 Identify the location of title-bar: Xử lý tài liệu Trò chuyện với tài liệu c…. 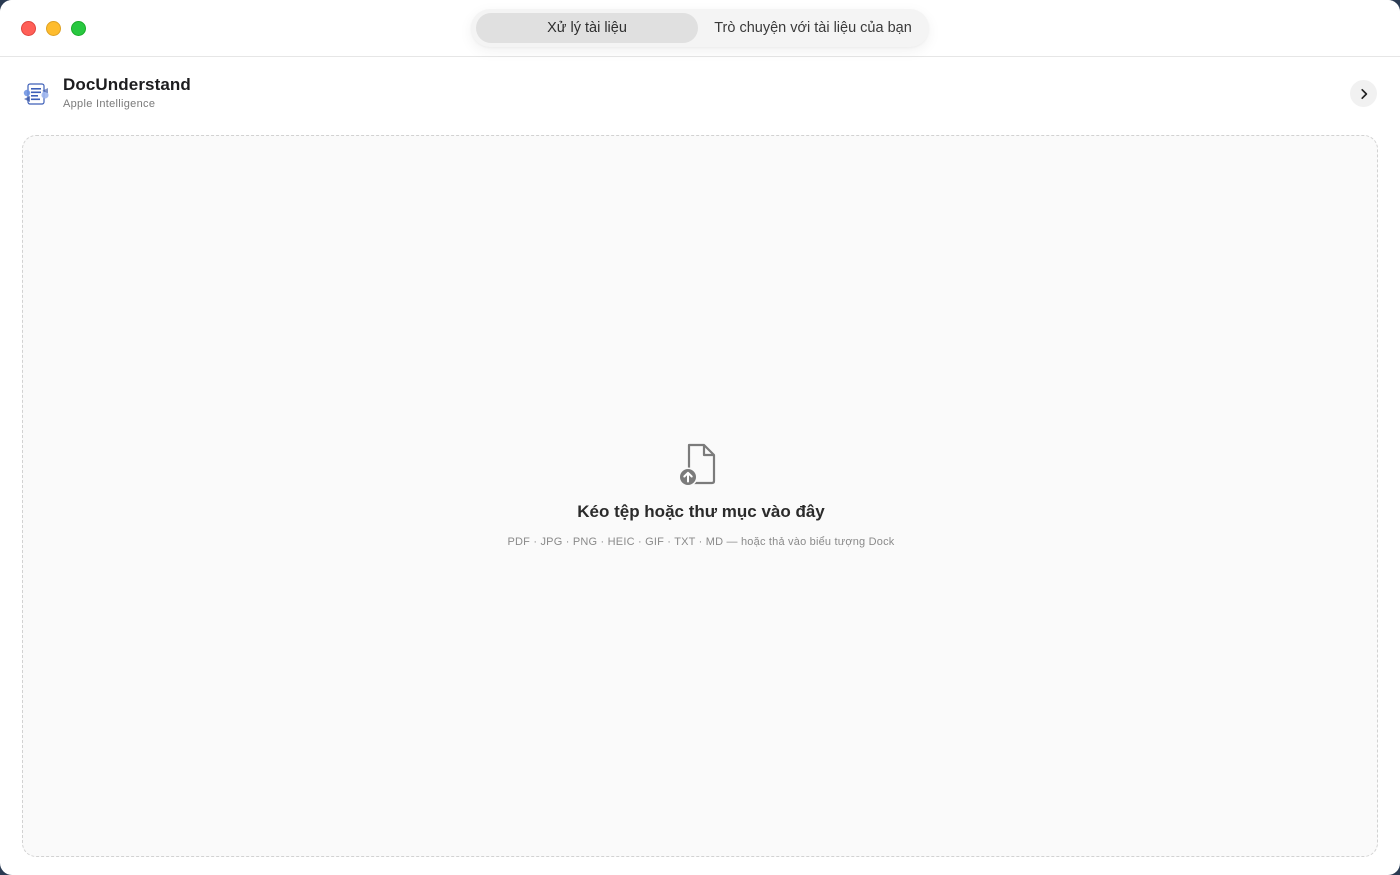
(700, 28).